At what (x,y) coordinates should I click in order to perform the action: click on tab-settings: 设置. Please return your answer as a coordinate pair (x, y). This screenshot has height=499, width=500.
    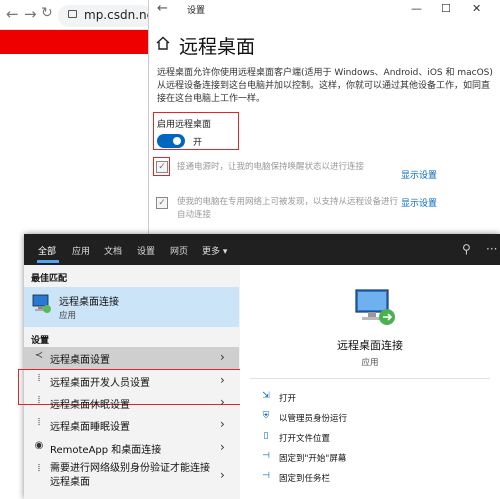
    Looking at the image, I should click on (146, 250).